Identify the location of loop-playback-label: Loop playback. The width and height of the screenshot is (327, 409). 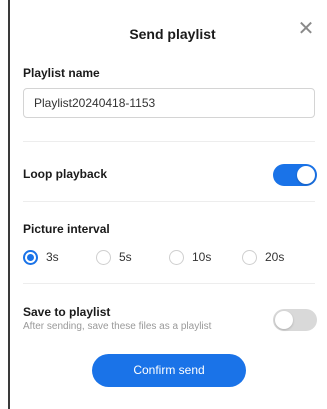
(65, 174).